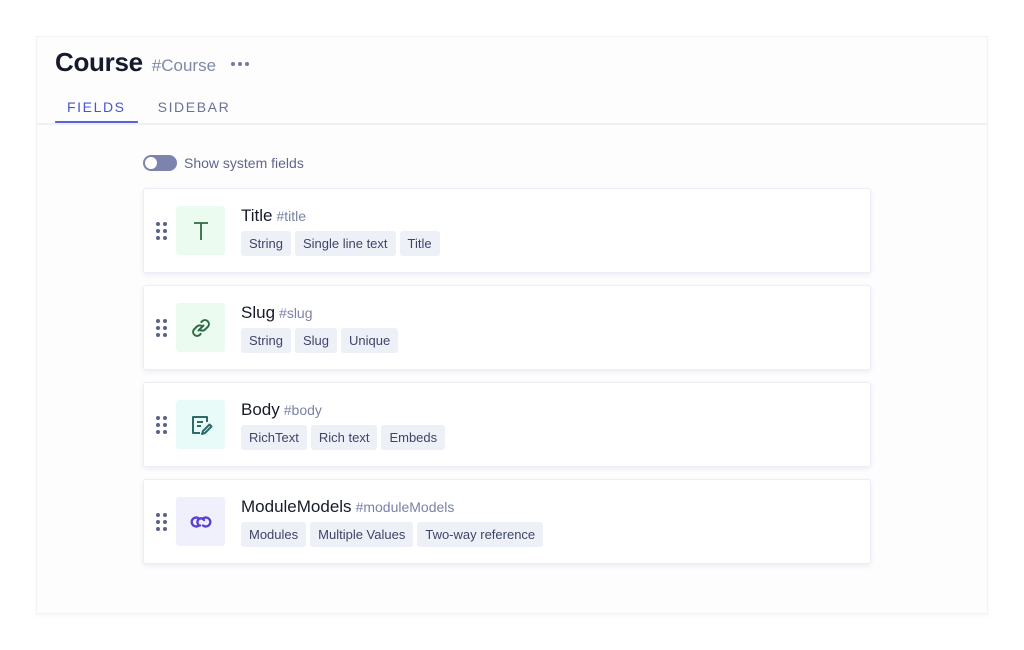 This screenshot has height=650, width=1024. What do you see at coordinates (344, 437) in the screenshot?
I see `field-tag: Rich text` at bounding box center [344, 437].